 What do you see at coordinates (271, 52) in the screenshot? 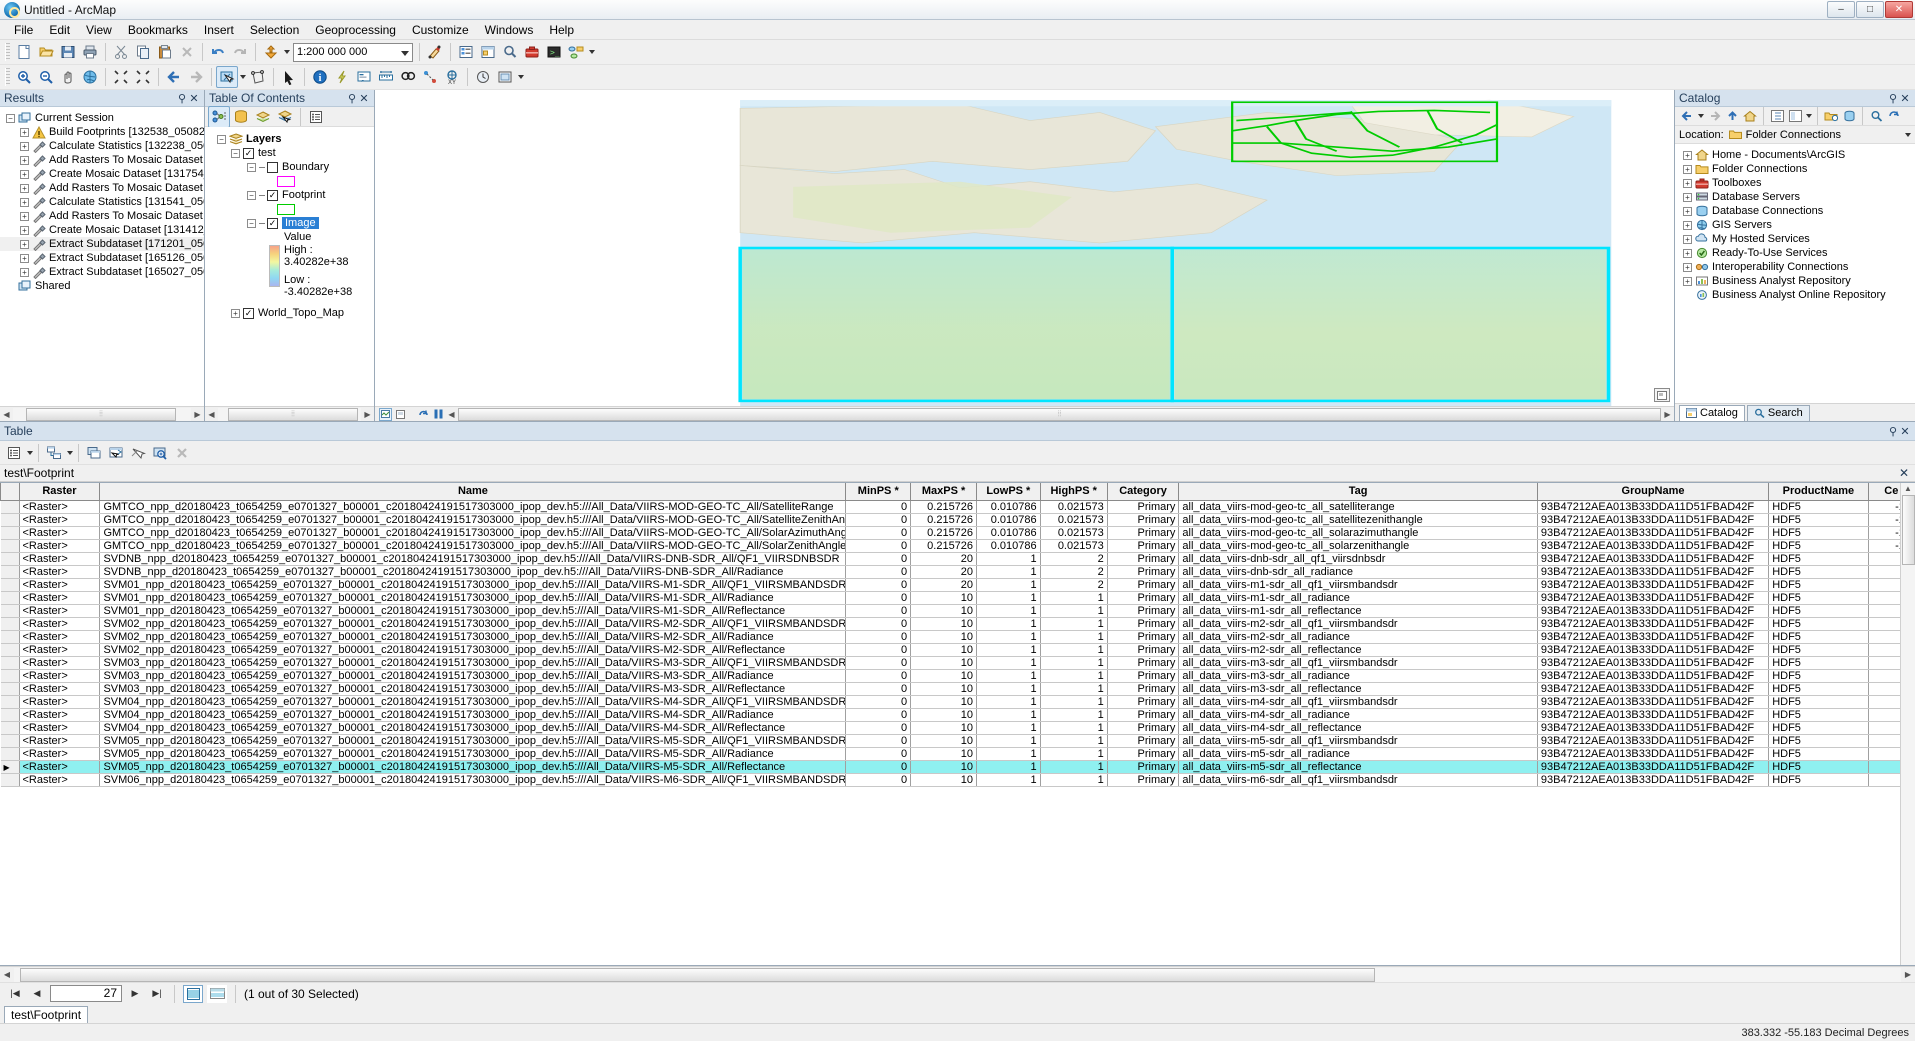
I see `add-data-icon` at bounding box center [271, 52].